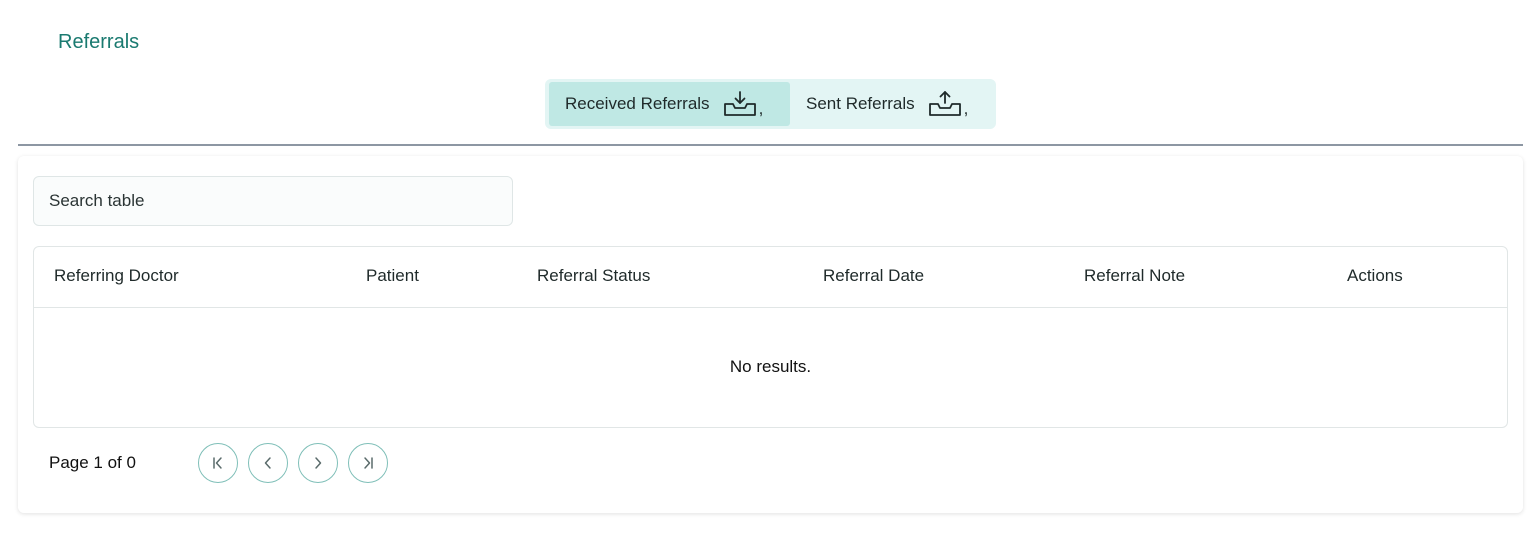 The width and height of the screenshot is (1540, 537). I want to click on column-header-referral-note: Referral Note, so click(1134, 276).